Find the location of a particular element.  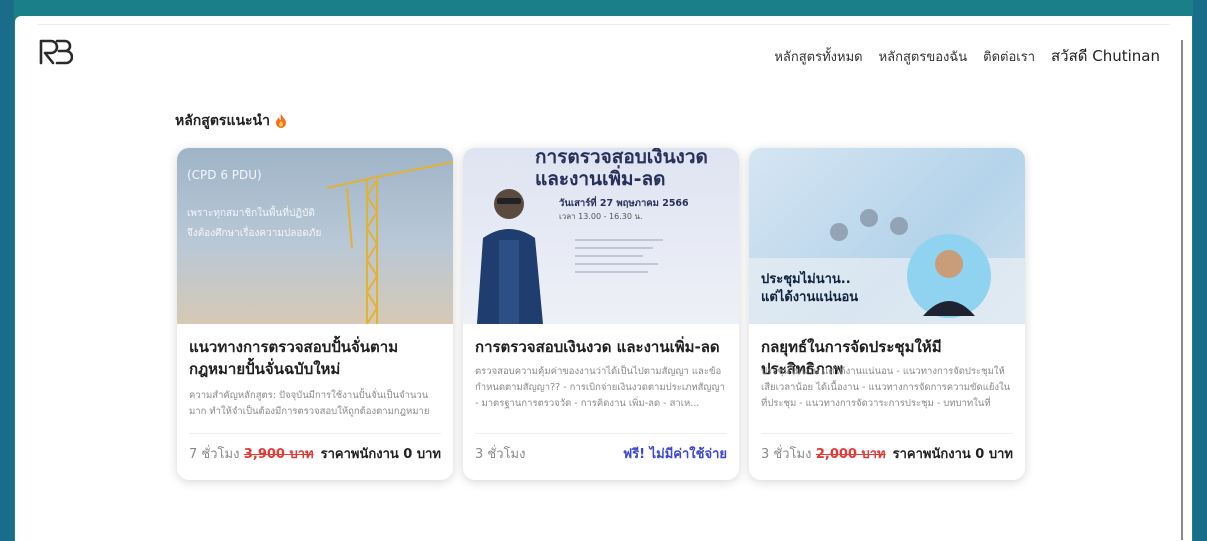

course-hours: 7 ชั่วโมง is located at coordinates (214, 454).